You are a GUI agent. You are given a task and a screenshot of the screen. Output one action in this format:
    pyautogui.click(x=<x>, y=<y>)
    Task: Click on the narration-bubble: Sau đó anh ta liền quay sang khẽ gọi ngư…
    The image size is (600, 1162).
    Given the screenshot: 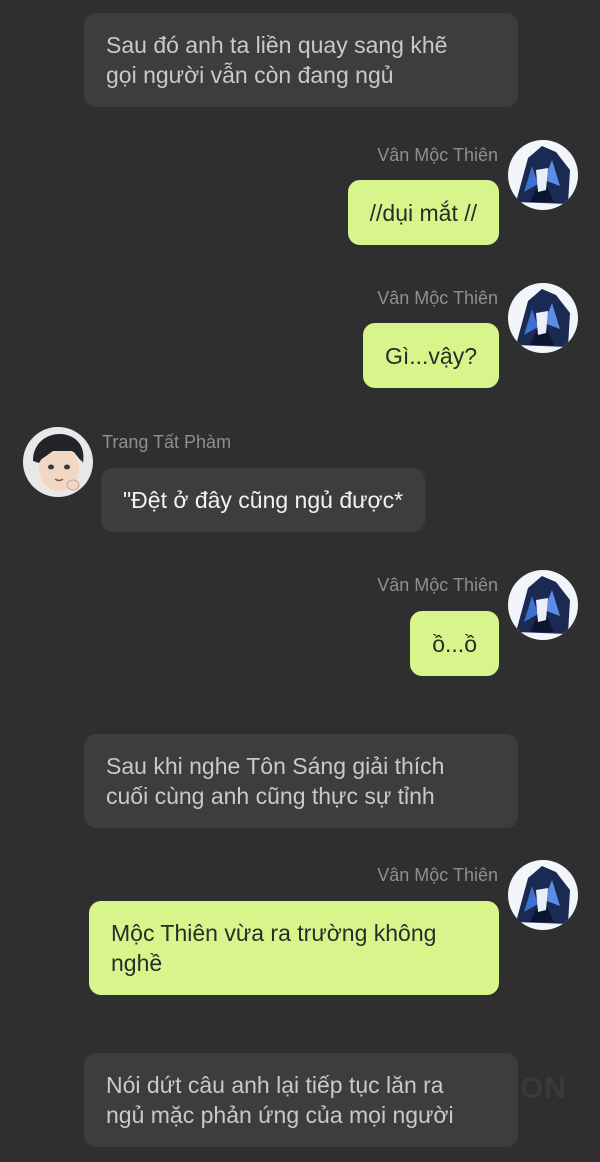 What is the action you would take?
    pyautogui.click(x=301, y=60)
    